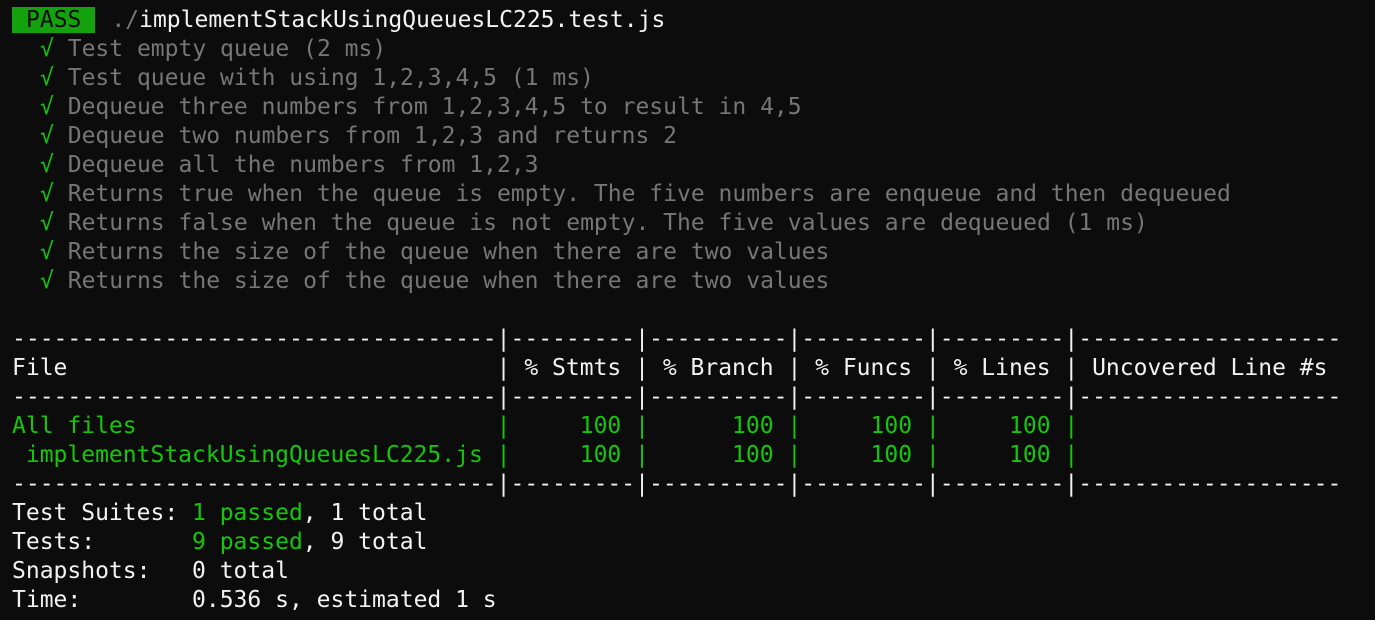  What do you see at coordinates (125, 20) in the screenshot?
I see `path-prefix: ./` at bounding box center [125, 20].